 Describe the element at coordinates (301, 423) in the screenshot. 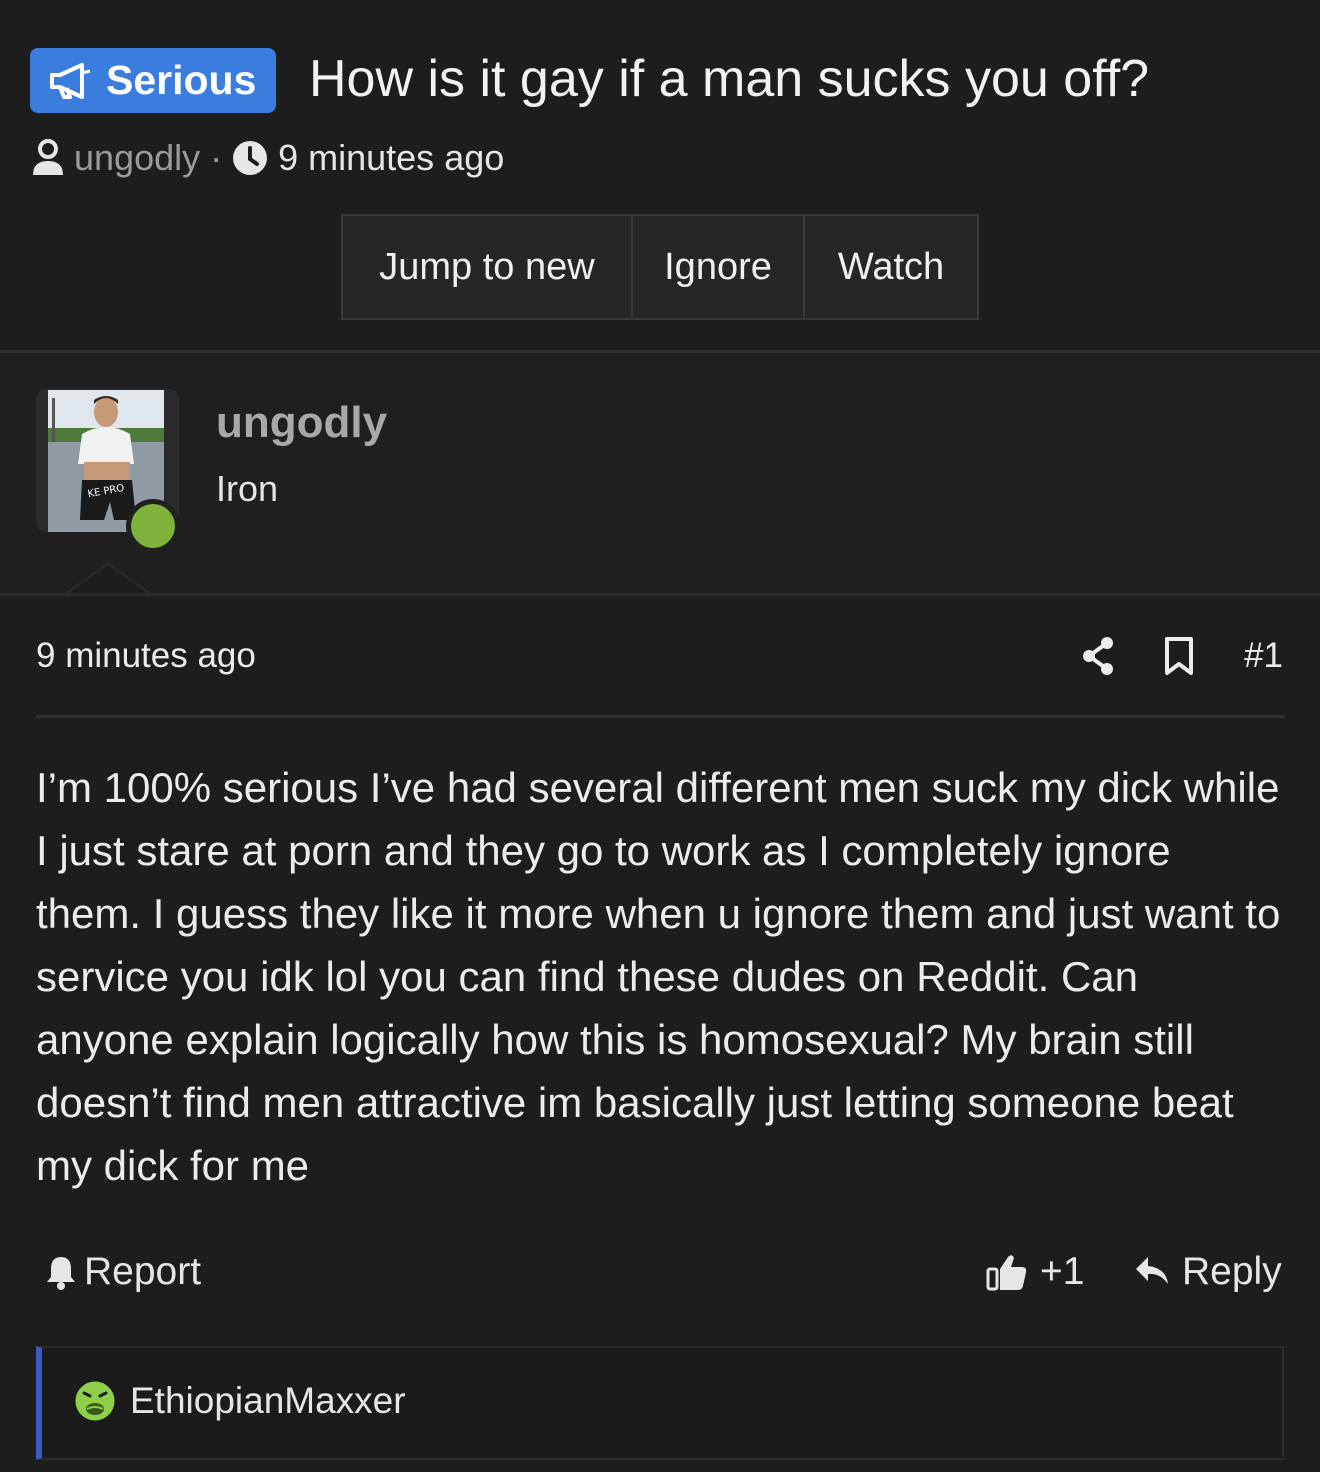

I see `post-username: ungodly` at that location.